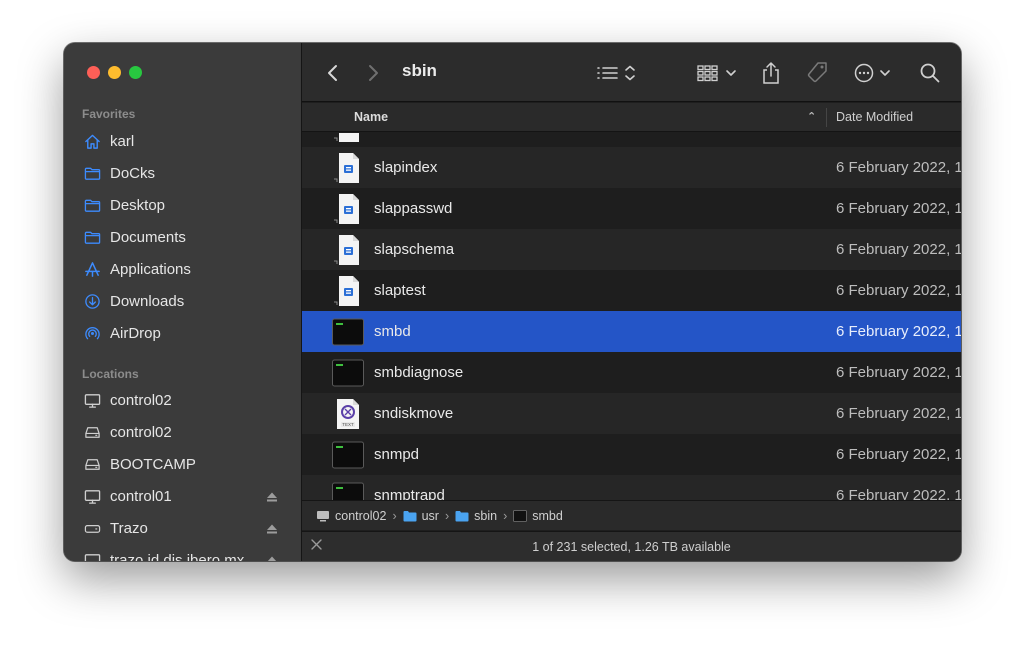 Image resolution: width=1024 pixels, height=645 pixels. What do you see at coordinates (348, 414) in the screenshot?
I see `text-document-icon: TEXT` at bounding box center [348, 414].